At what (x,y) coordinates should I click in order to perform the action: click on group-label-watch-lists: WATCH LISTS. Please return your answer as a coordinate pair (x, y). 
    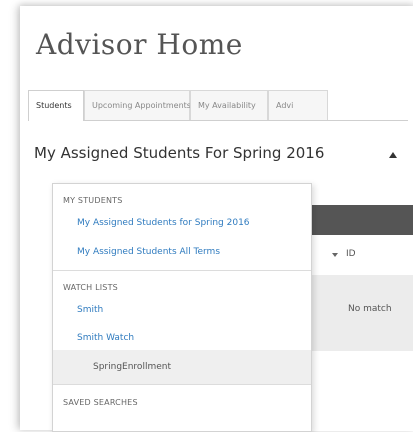
    Looking at the image, I should click on (90, 287).